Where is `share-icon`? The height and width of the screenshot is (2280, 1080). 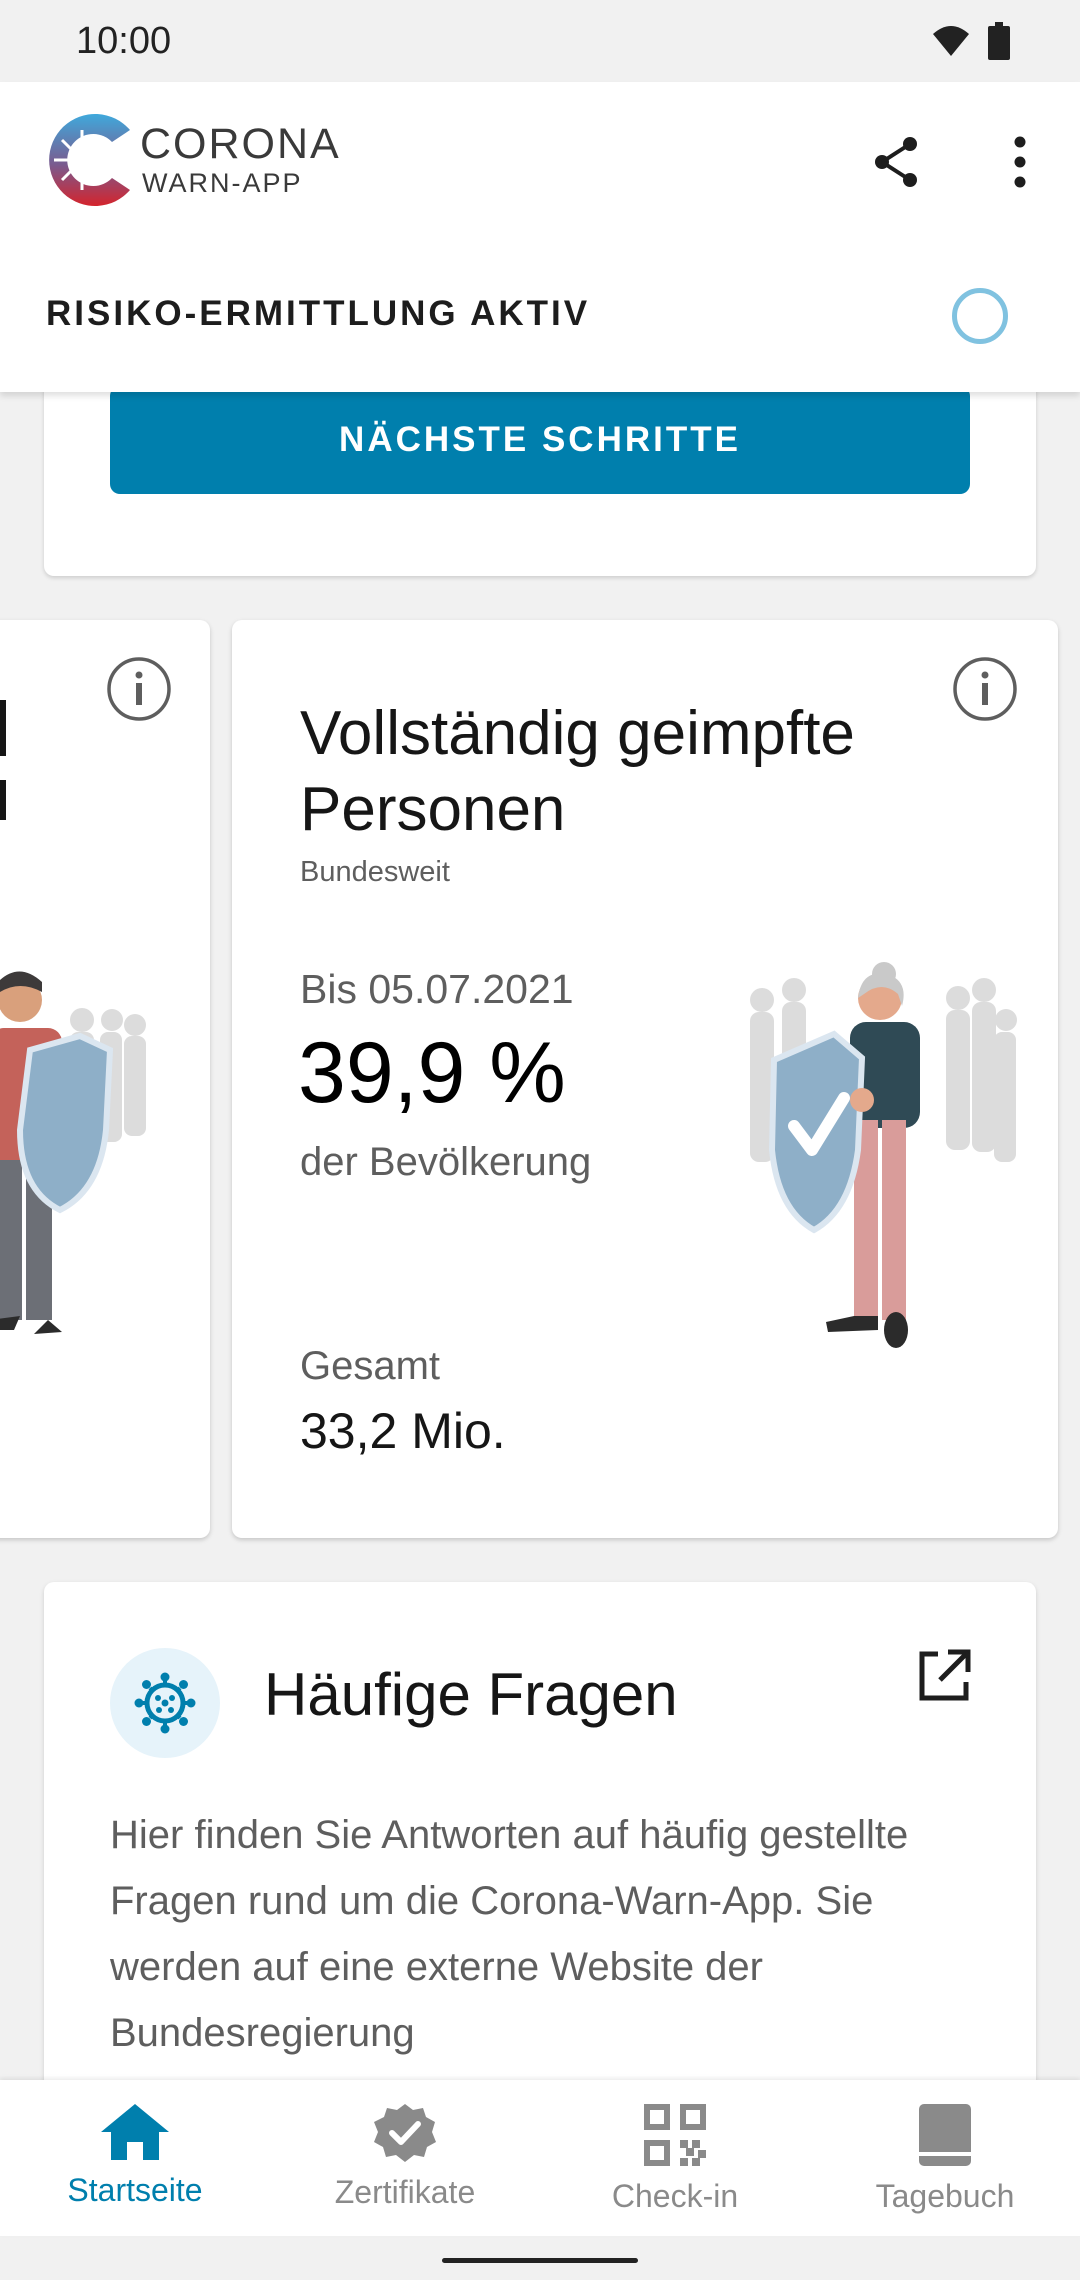
share-icon is located at coordinates (896, 162).